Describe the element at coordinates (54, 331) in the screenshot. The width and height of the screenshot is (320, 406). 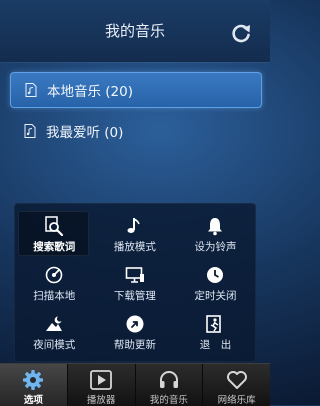
I see `menu-item-night-mode: 夜间模式` at that location.